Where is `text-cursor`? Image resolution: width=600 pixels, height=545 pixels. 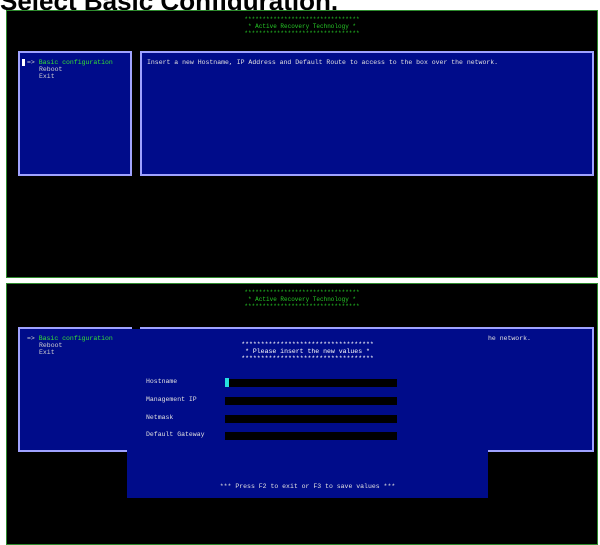
text-cursor is located at coordinates (227, 382).